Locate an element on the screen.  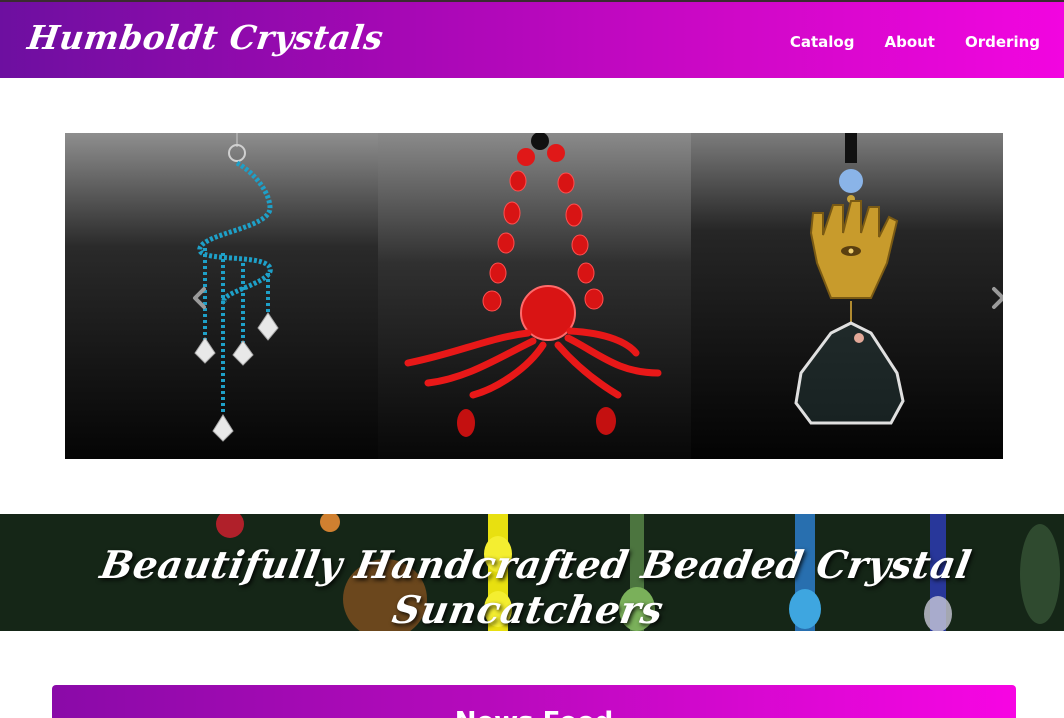
chevron-left-icon is located at coordinates (199, 298).